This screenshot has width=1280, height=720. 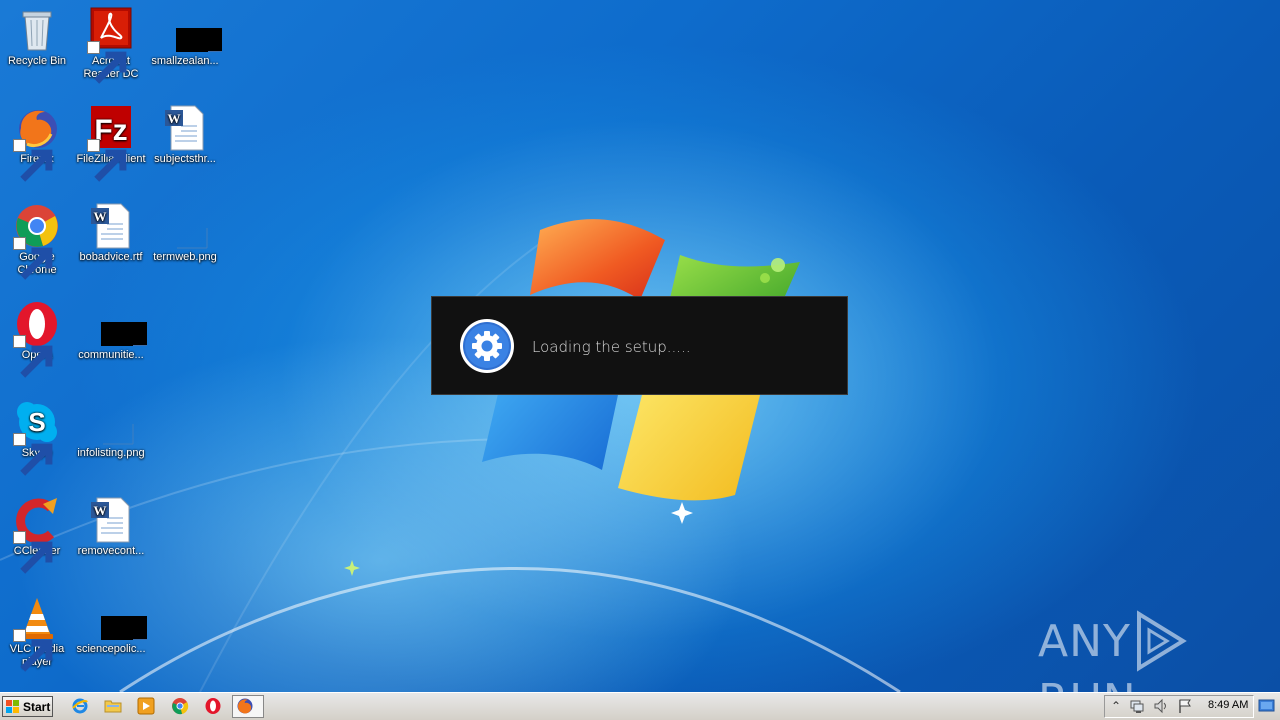 I want to click on acrobat-icon, so click(x=111, y=45).